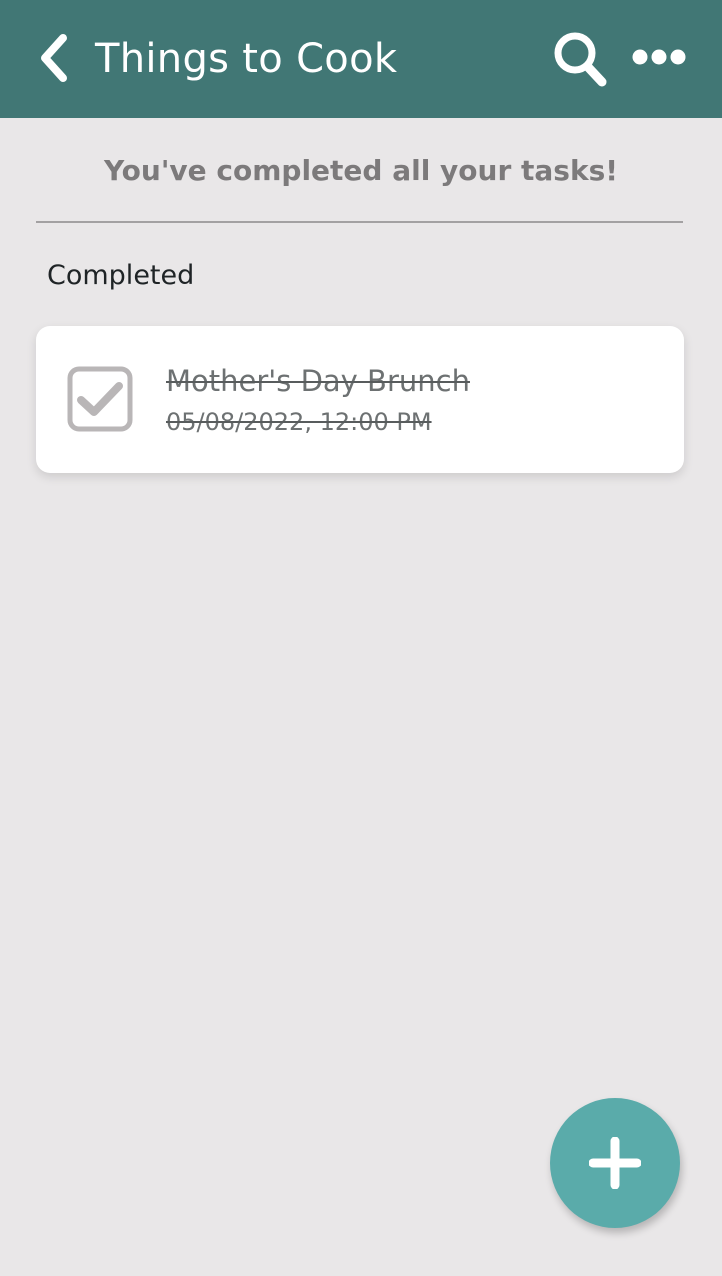 The image size is (722, 1276). What do you see at coordinates (246, 59) in the screenshot?
I see `page-title: Things to Cook` at bounding box center [246, 59].